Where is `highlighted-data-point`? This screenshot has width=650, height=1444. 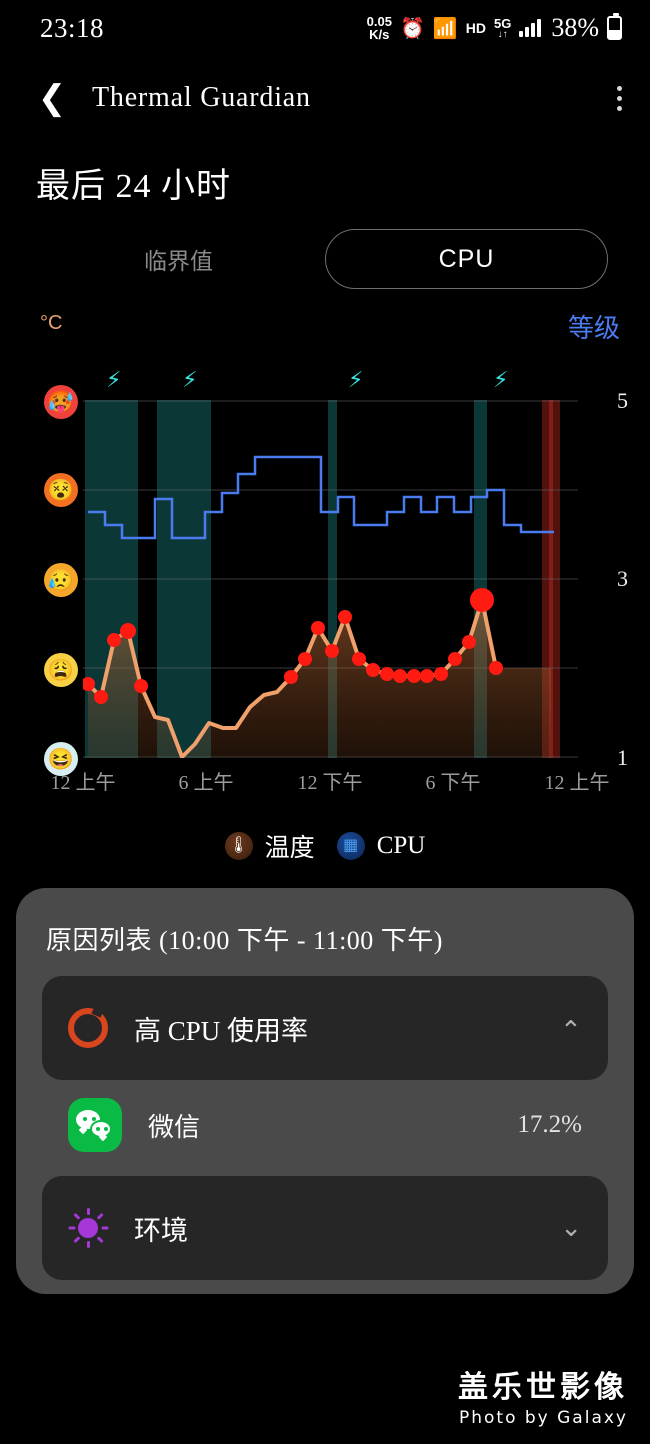 highlighted-data-point is located at coordinates (482, 600).